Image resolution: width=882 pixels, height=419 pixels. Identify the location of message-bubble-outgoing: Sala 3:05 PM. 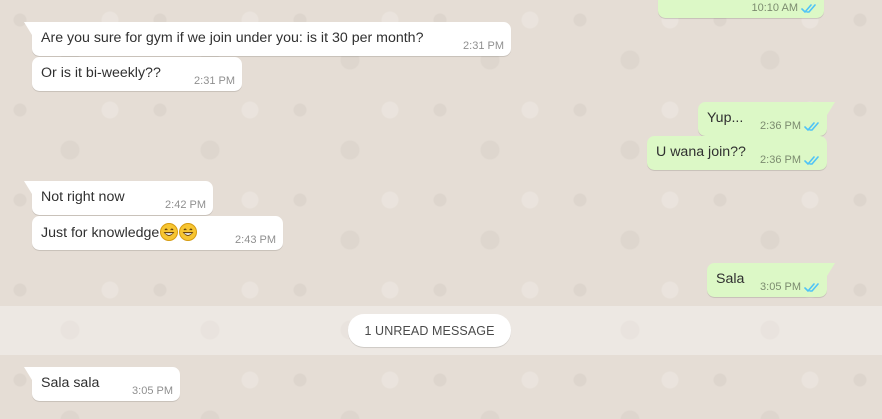
(771, 280).